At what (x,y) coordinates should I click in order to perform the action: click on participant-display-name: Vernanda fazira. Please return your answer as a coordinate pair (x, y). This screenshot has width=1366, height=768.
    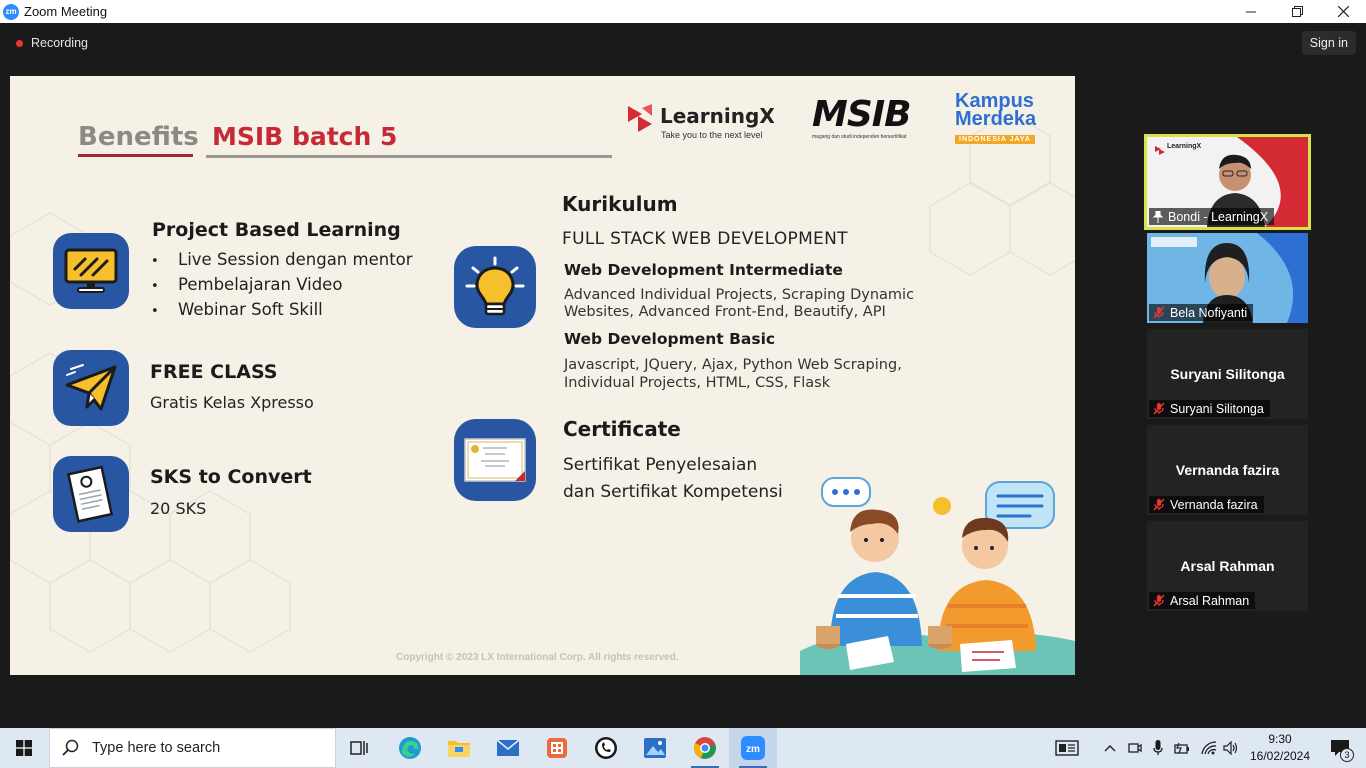
    Looking at the image, I should click on (1227, 470).